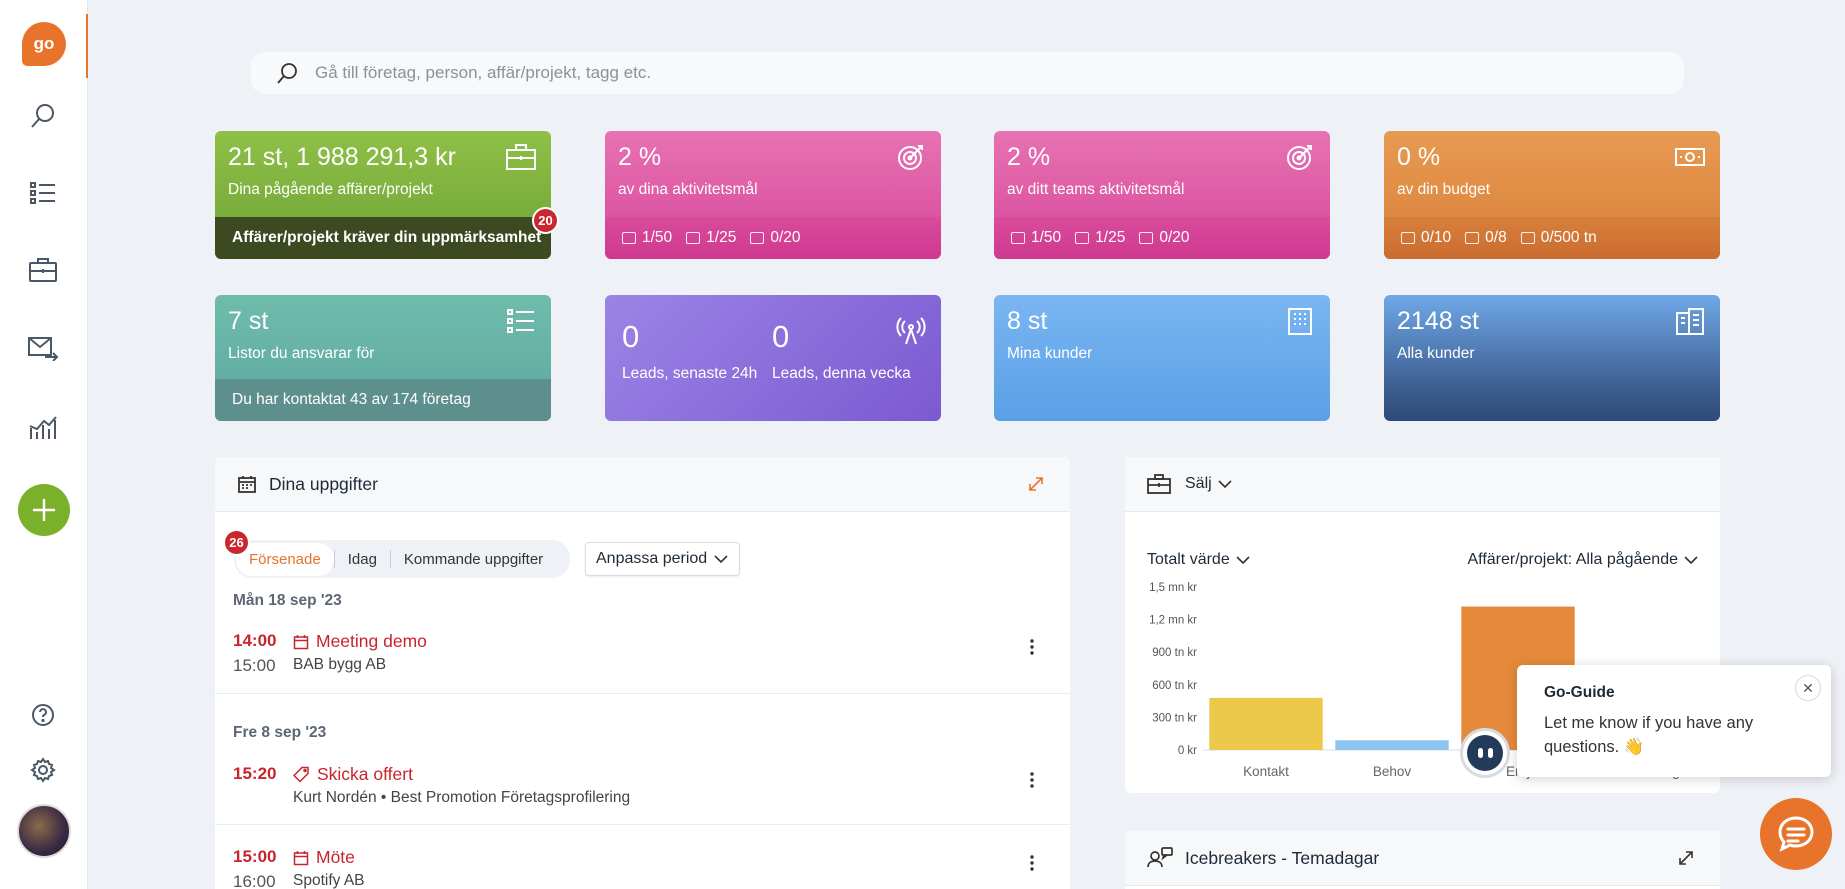 The width and height of the screenshot is (1845, 889). What do you see at coordinates (1422, 484) in the screenshot?
I see `sales-header: Sälj` at bounding box center [1422, 484].